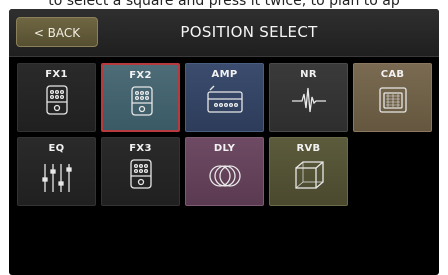  I want to click on tile-label-fx2: FX2, so click(140, 75).